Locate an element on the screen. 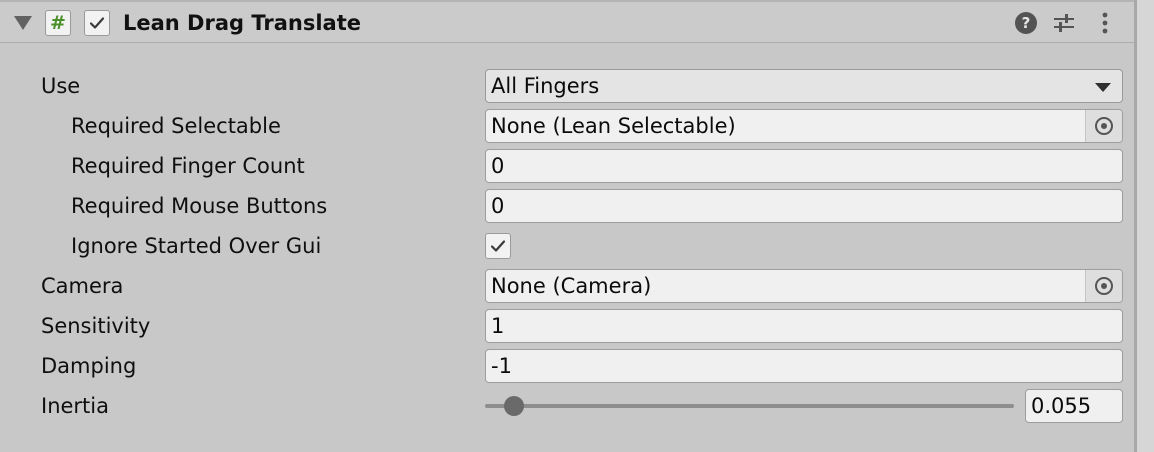 This screenshot has height=452, width=1154. inertia-value-input: 0.055 is located at coordinates (1074, 406).